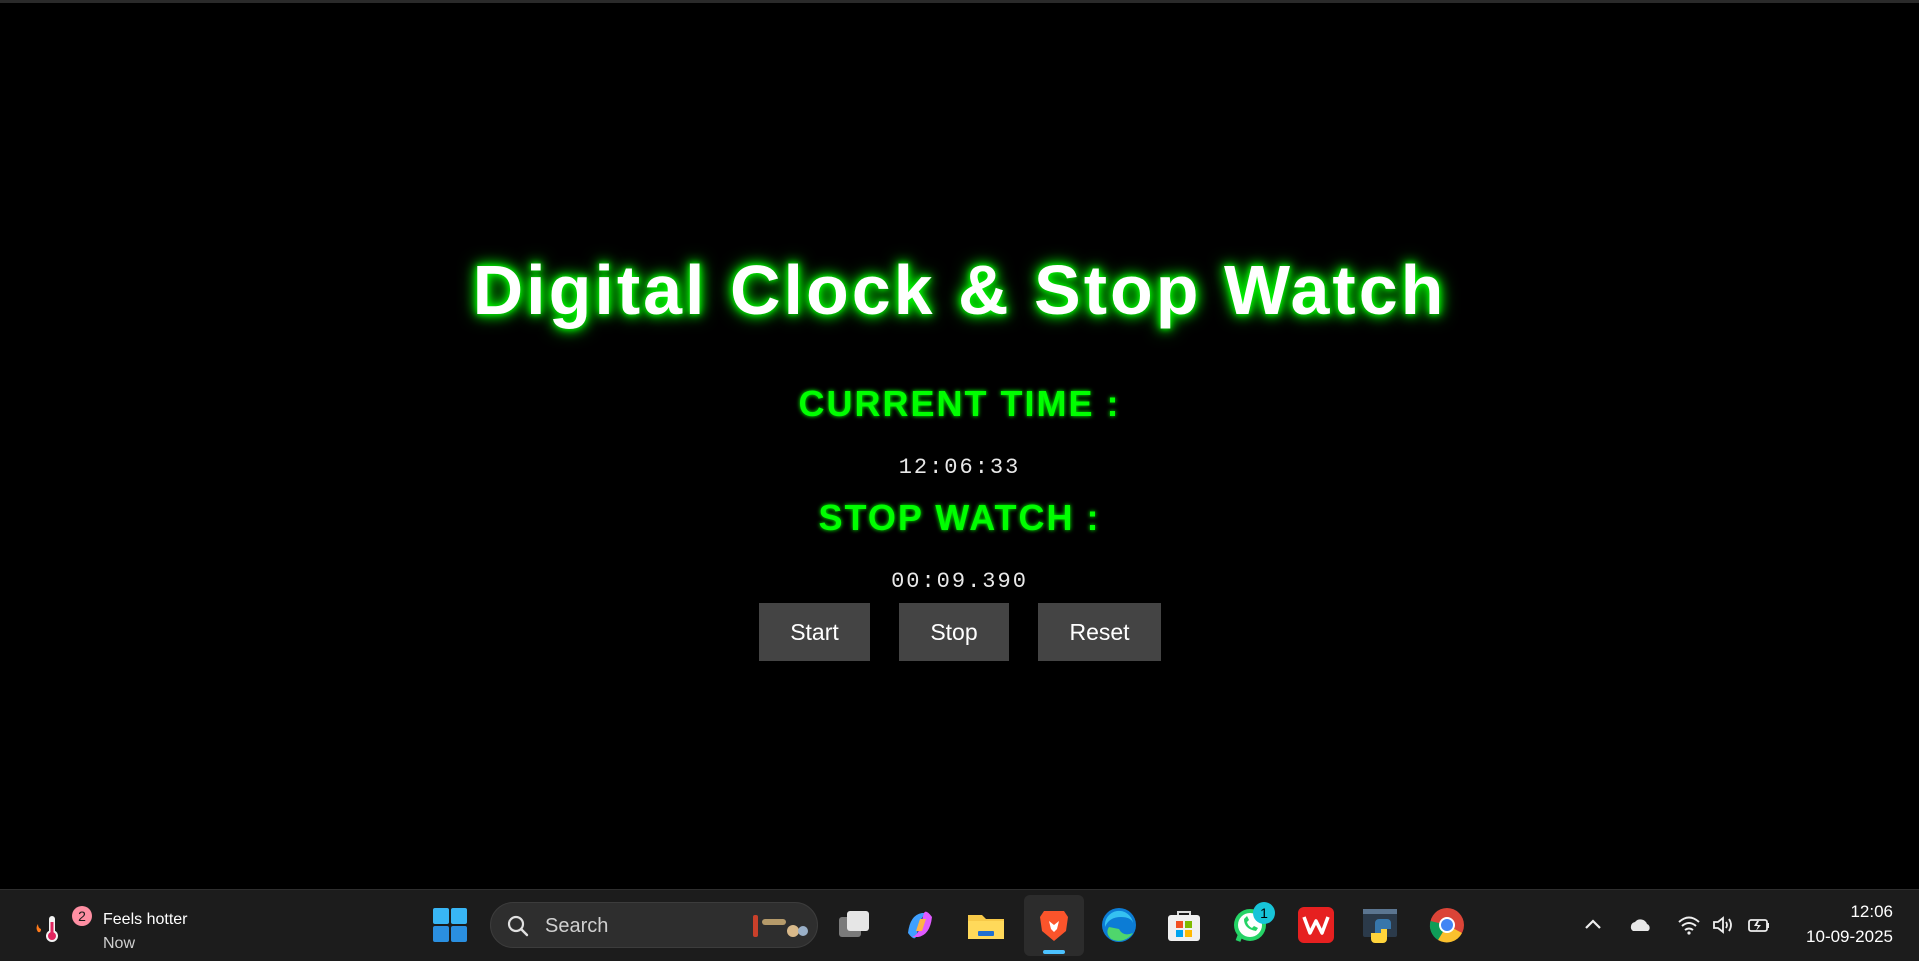  I want to click on weather-badge: 2, so click(82, 916).